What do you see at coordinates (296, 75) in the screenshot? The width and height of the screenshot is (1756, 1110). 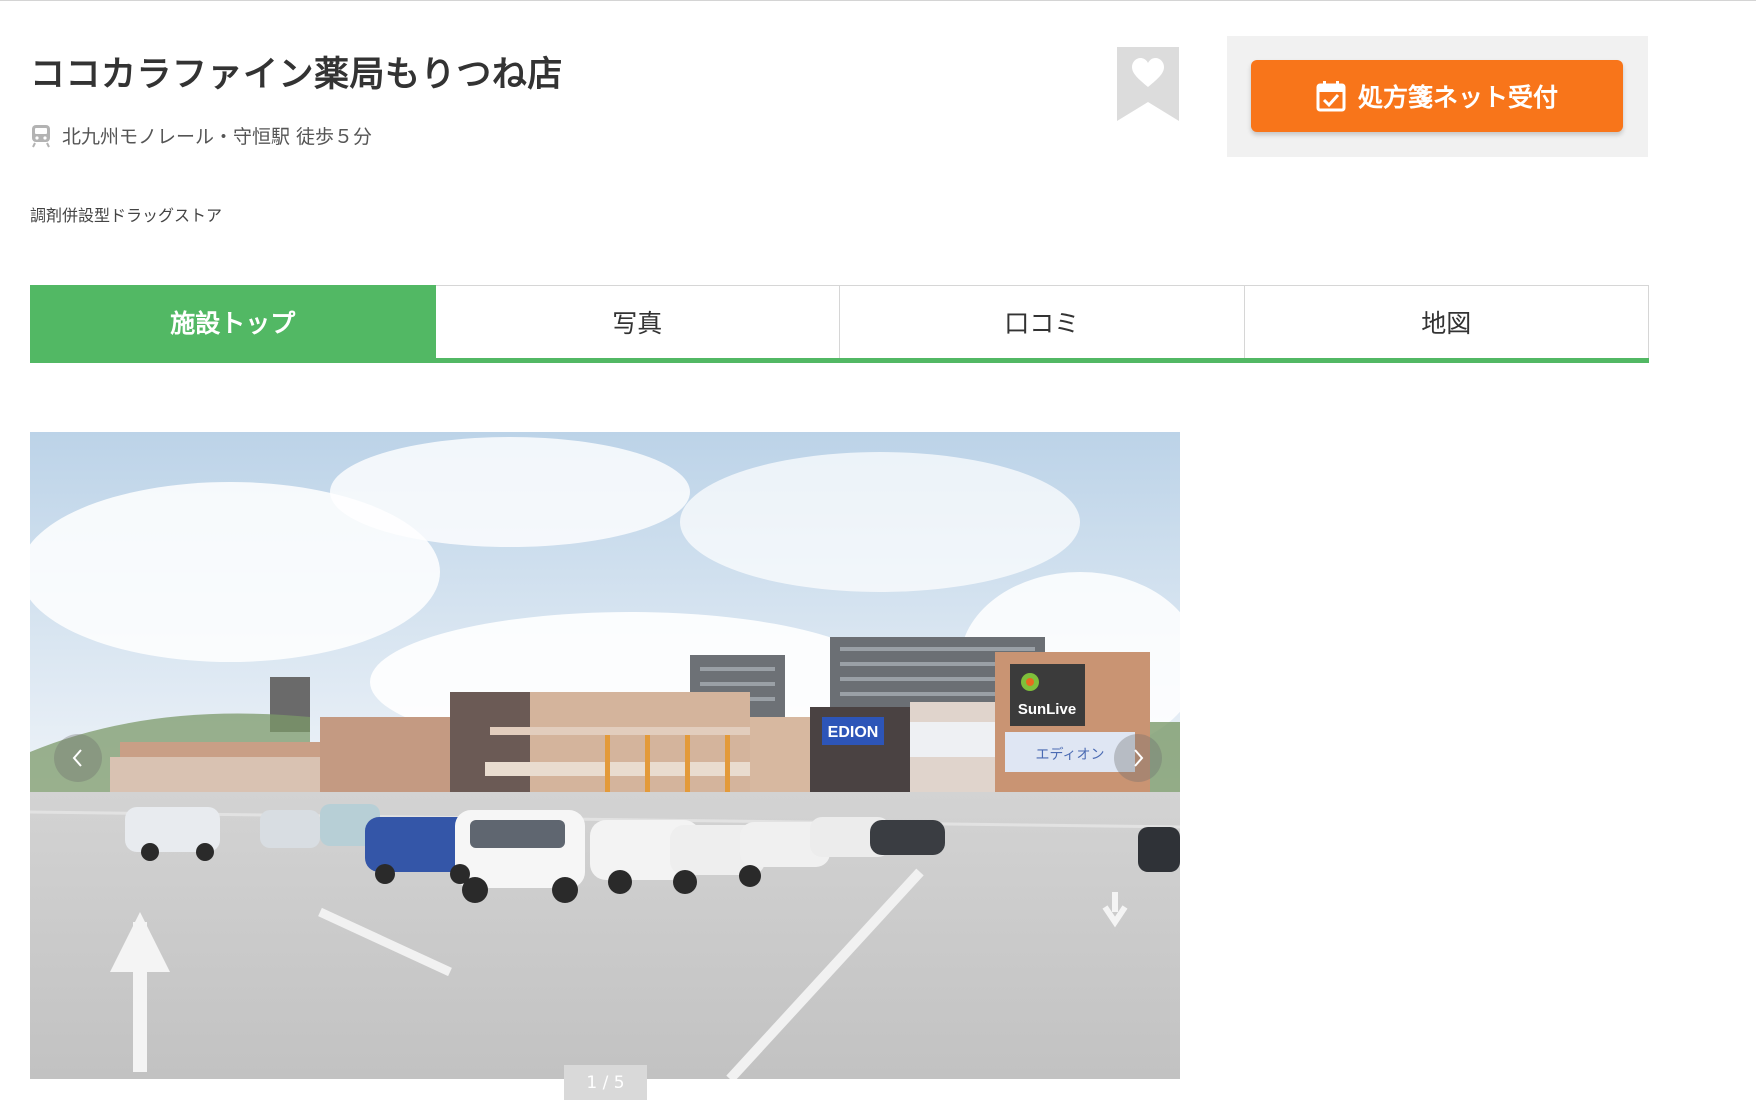 I see `page-title: ココカラファイン薬局もりつね店` at bounding box center [296, 75].